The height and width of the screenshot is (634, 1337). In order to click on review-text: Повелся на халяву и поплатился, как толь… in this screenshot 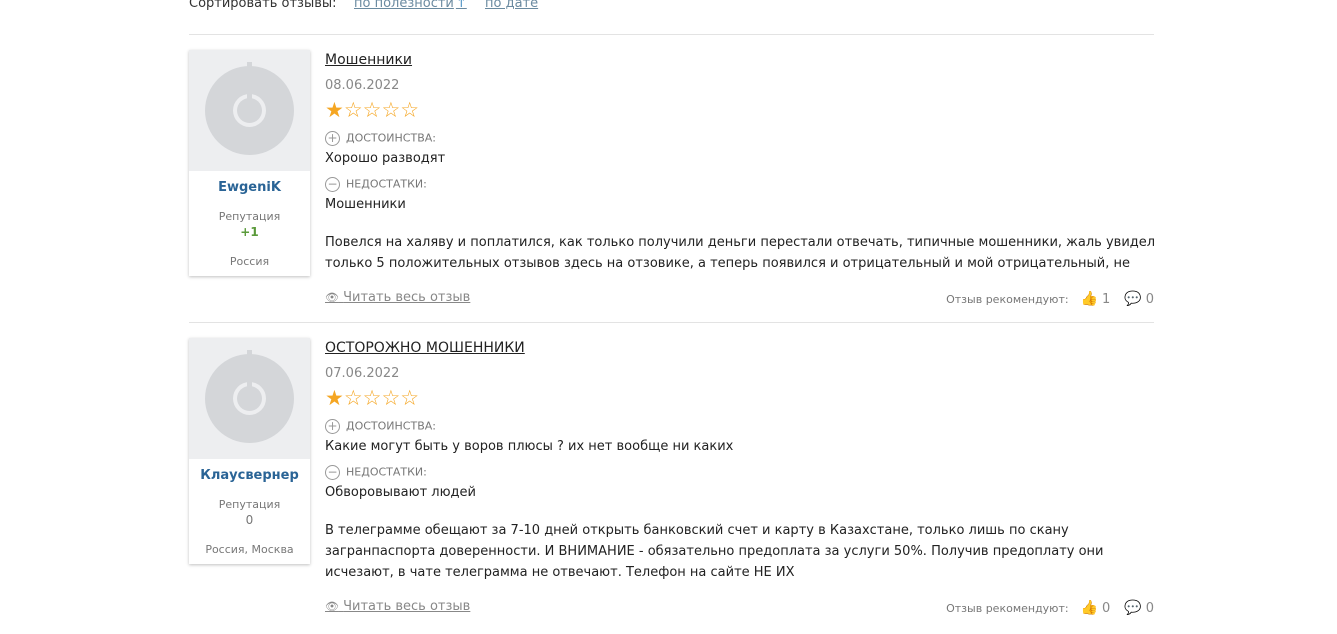, I will do `click(740, 253)`.